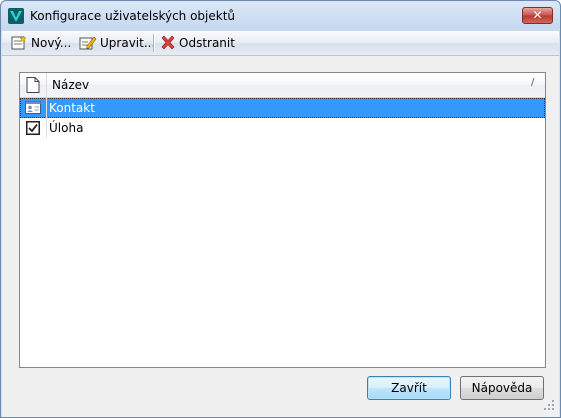 Image resolution: width=561 pixels, height=418 pixels. What do you see at coordinates (282, 108) in the screenshot?
I see `list-item: Kontakt` at bounding box center [282, 108].